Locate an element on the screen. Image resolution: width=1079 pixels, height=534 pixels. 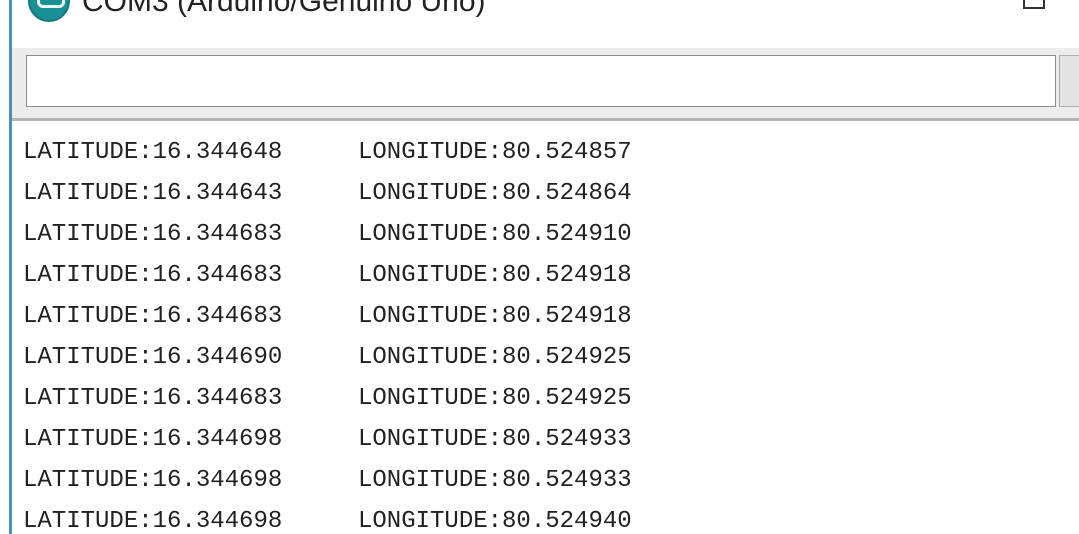
send-toolbar is located at coordinates (545, 83).